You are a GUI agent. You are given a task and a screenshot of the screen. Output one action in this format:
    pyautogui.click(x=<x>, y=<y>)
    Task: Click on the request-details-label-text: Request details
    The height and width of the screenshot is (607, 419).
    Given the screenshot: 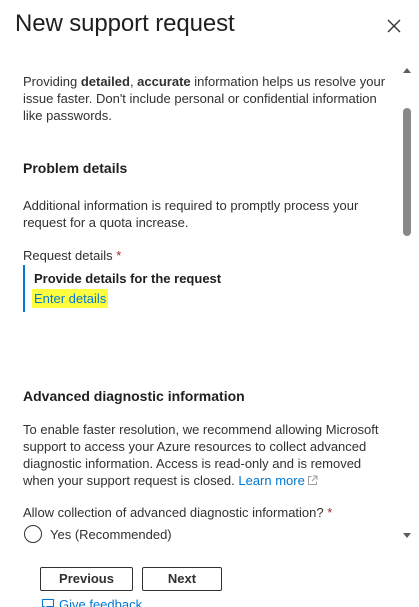 What is the action you would take?
    pyautogui.click(x=68, y=255)
    